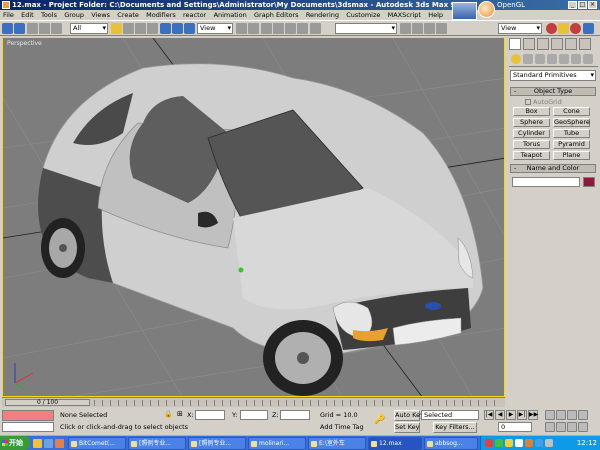 This screenshot has width=600, height=450. What do you see at coordinates (180, 414) in the screenshot?
I see `absolute-mode-icon: ⊞` at bounding box center [180, 414].